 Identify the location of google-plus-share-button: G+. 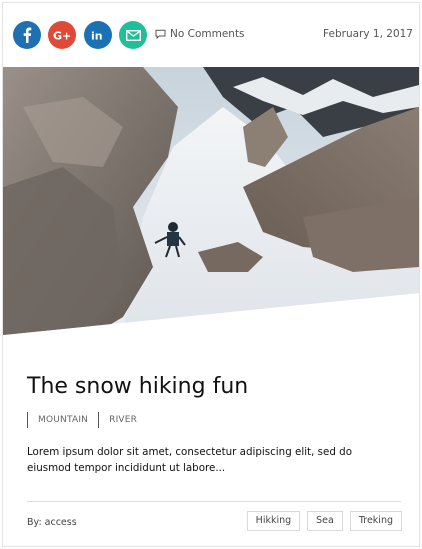
(62, 35).